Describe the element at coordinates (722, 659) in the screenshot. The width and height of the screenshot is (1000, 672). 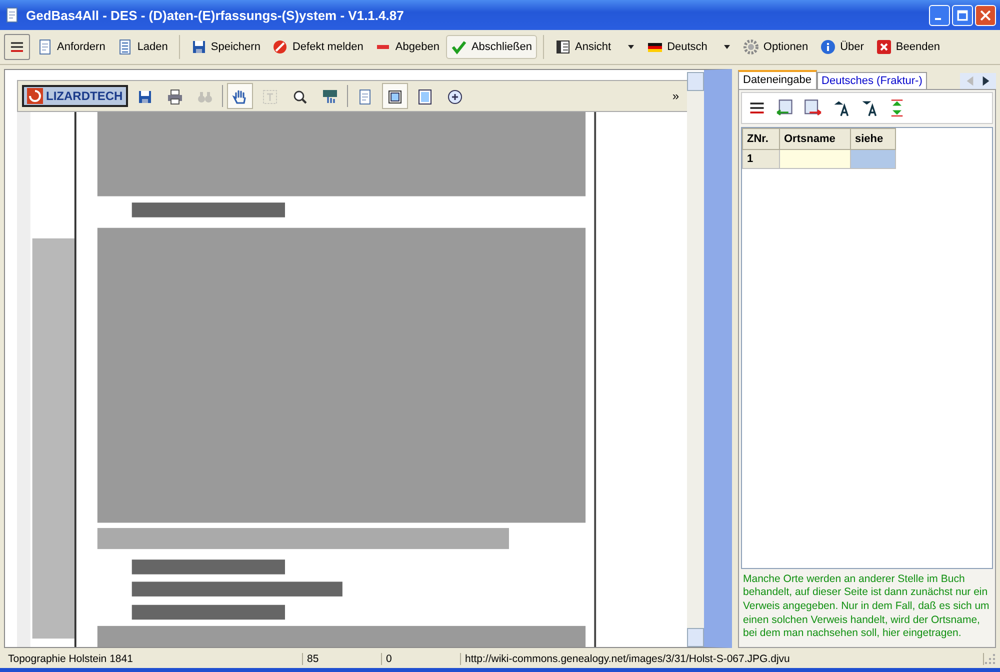
I see `status-field: http://wiki-commons.genealogy.net/images/3/31/Holst-S-067.JPG.djvu` at that location.